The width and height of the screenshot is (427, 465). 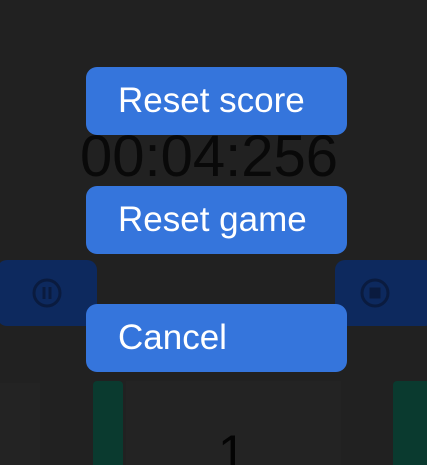 I want to click on reset-score-button: Reset score, so click(x=216, y=101).